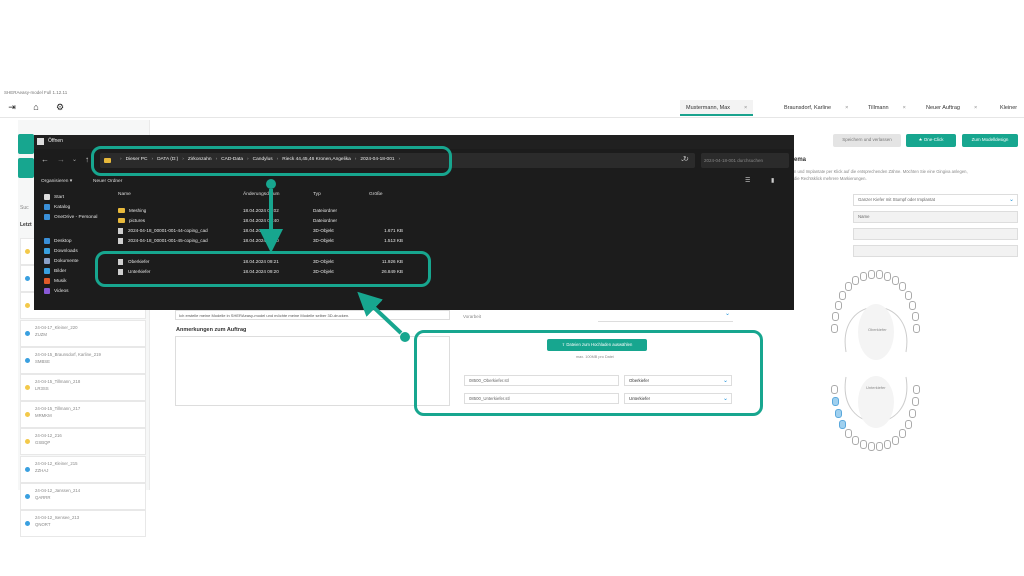 The width and height of the screenshot is (1024, 576). Describe the element at coordinates (334, 260) in the screenshot. I see `annotation-arrows` at that location.